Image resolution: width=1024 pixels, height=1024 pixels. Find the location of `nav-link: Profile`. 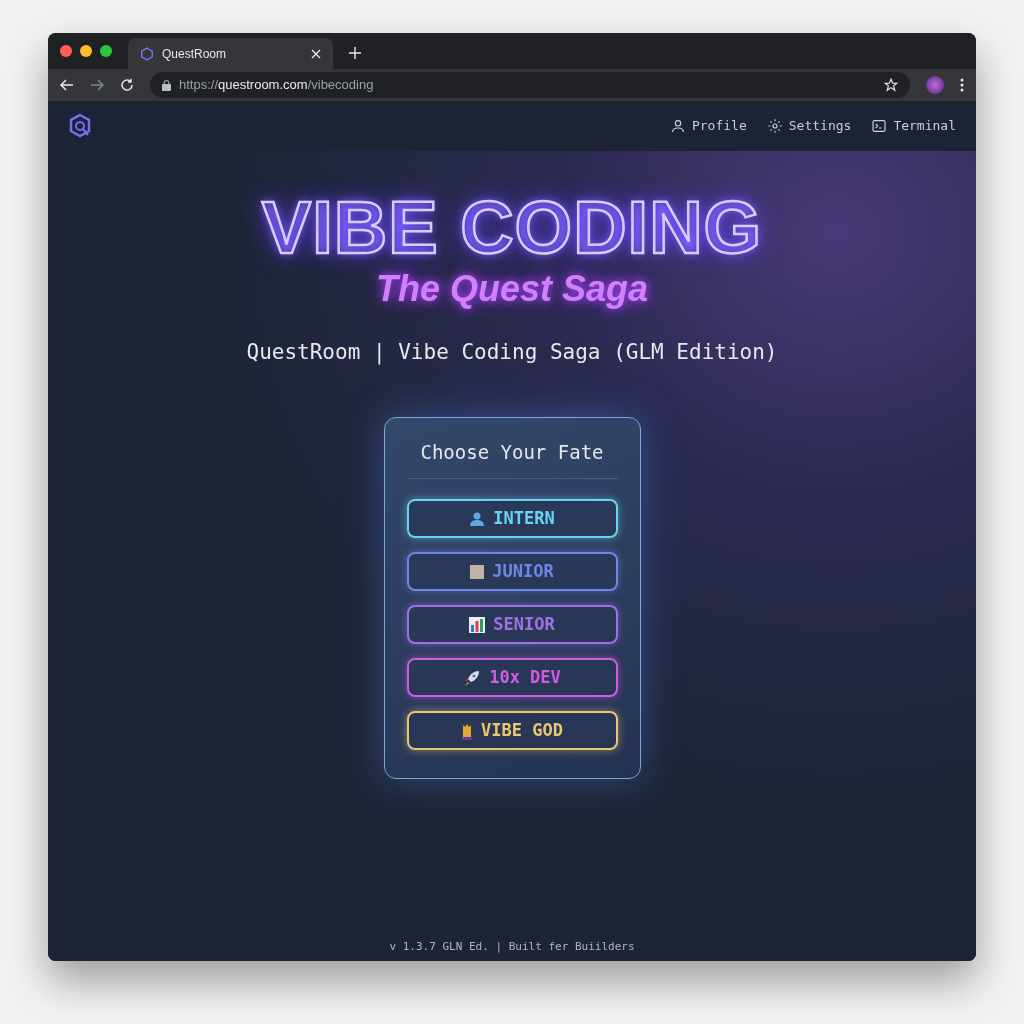

nav-link: Profile is located at coordinates (708, 126).